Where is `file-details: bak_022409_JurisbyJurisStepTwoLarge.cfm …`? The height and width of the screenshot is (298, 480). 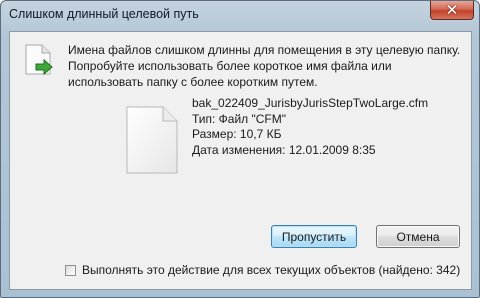
file-details: bak_022409_JurisbyJurisStepTwoLarge.cfm … is located at coordinates (310, 127).